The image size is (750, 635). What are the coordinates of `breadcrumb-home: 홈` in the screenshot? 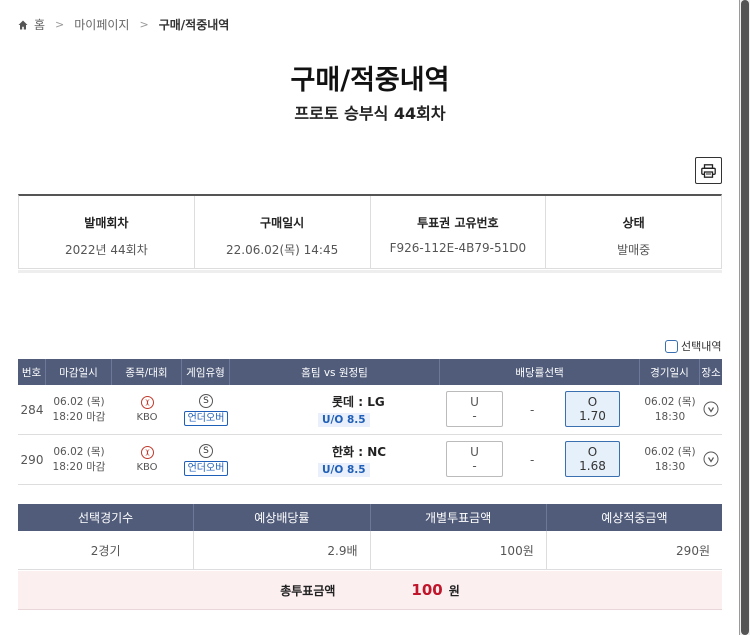 It's located at (39, 24).